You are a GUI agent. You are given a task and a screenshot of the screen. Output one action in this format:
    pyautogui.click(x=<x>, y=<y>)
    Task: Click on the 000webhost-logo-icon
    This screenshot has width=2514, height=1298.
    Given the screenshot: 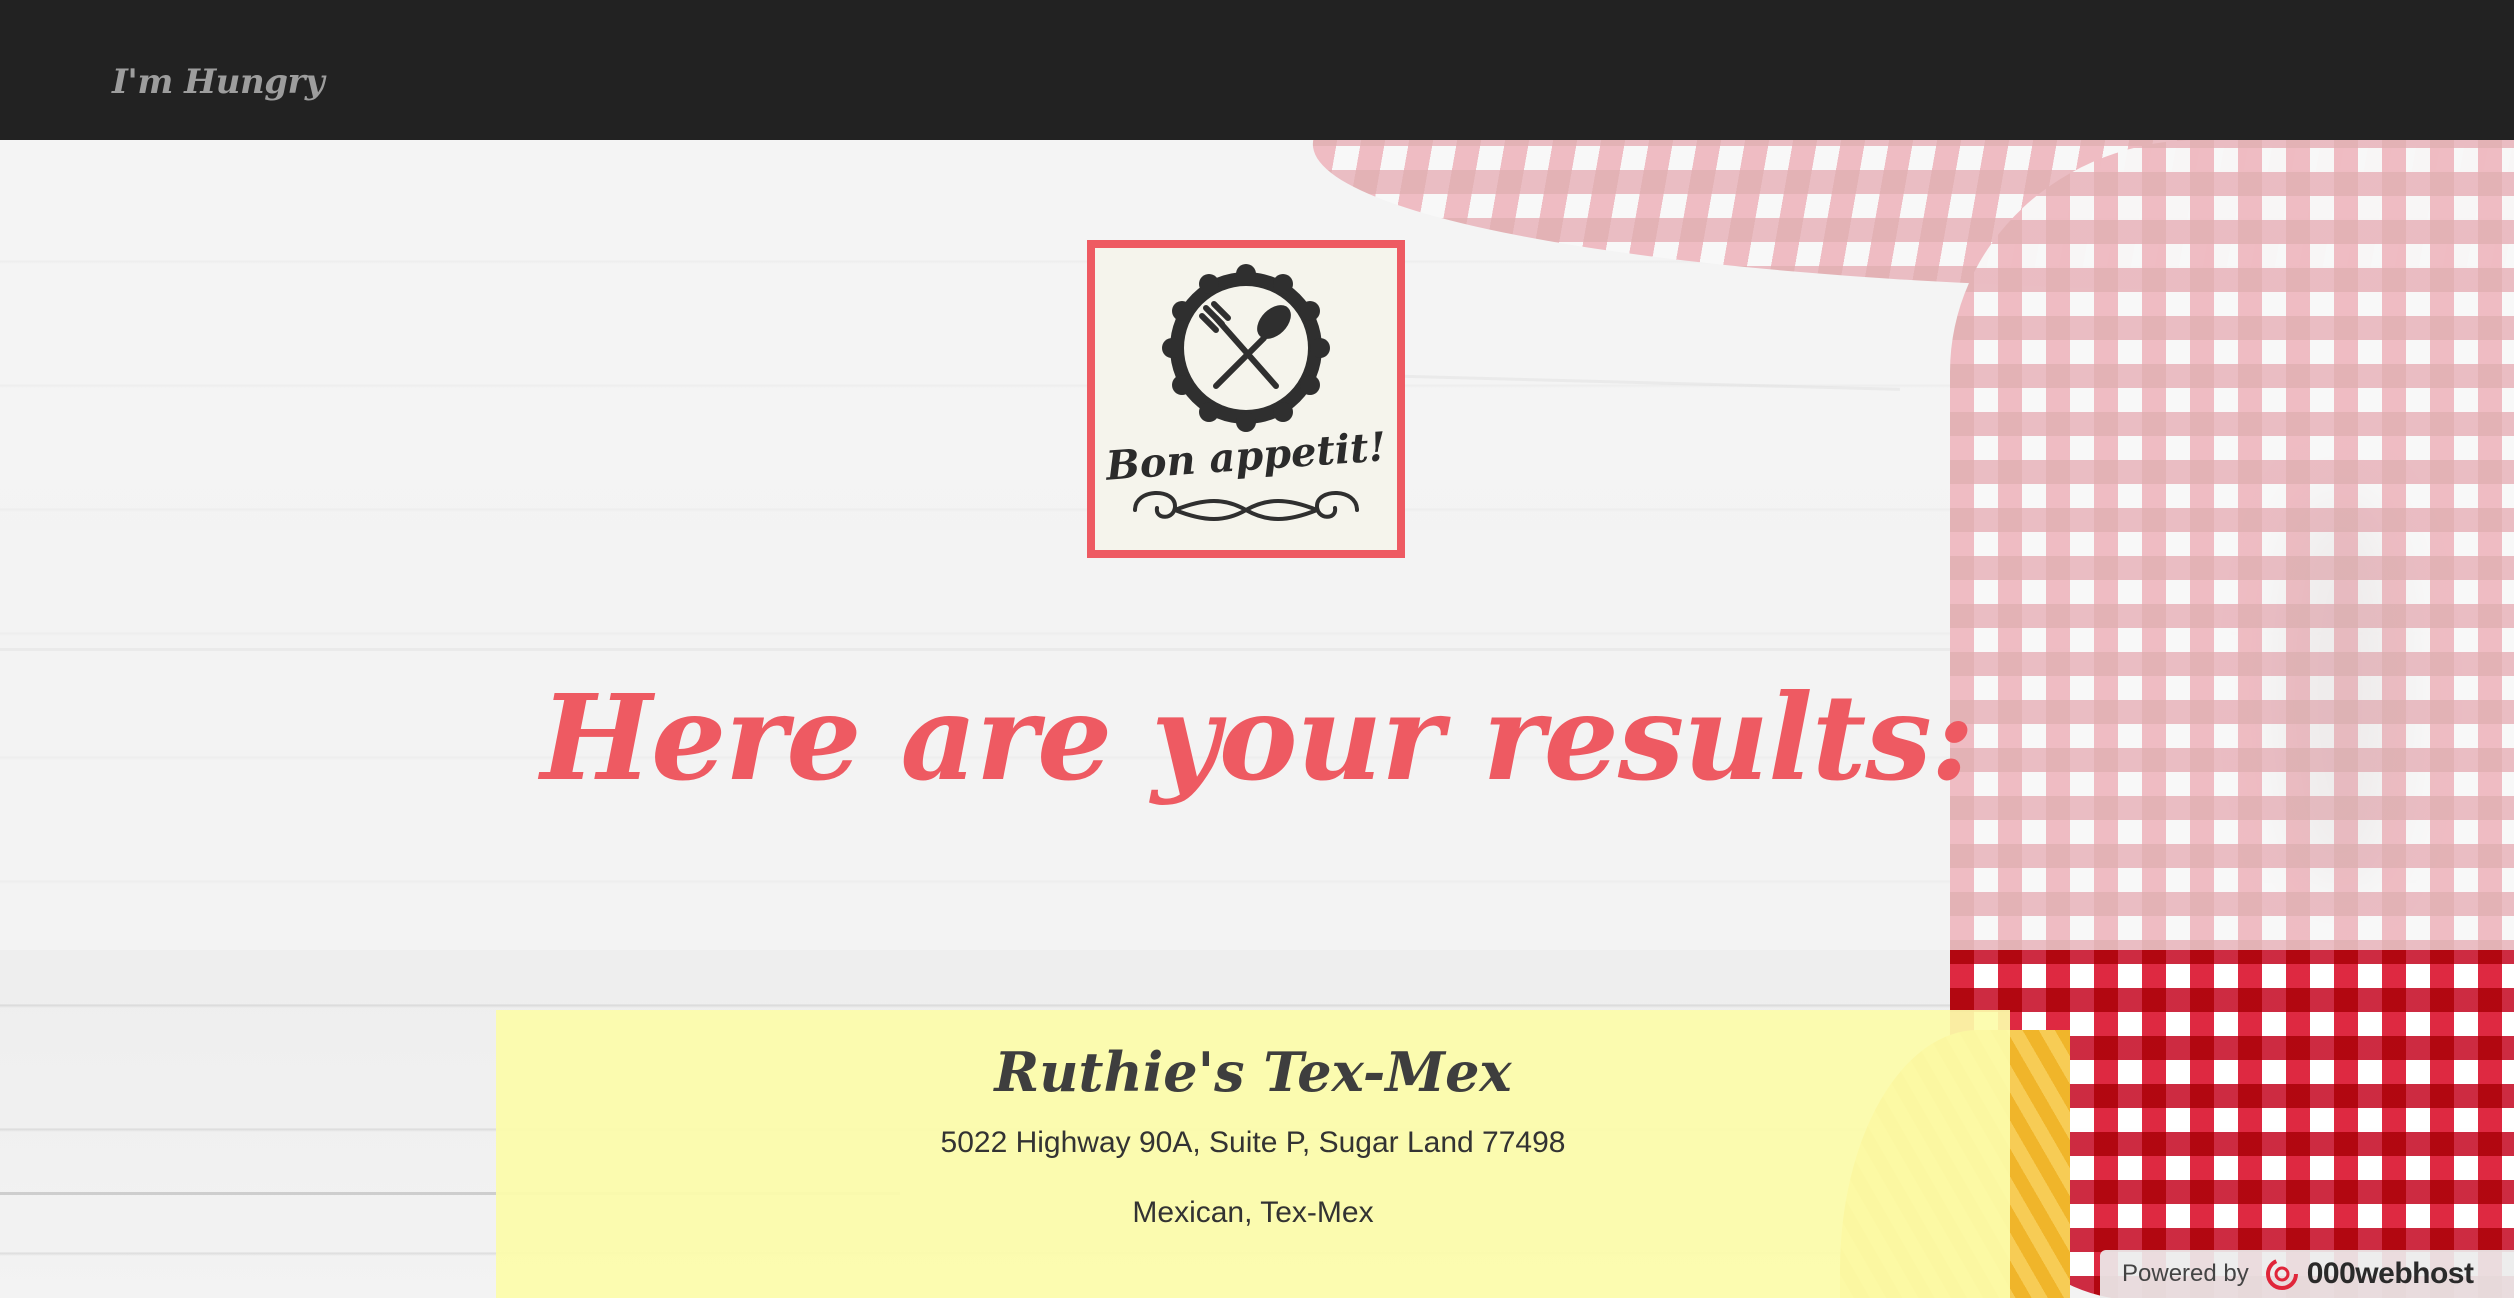 What is the action you would take?
    pyautogui.click(x=2281, y=1274)
    